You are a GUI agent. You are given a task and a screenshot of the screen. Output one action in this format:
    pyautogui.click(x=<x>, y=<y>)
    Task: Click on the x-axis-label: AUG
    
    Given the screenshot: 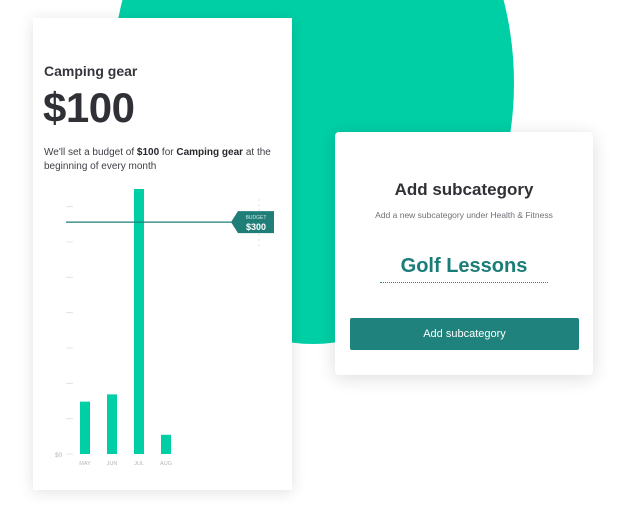 What is the action you would take?
    pyautogui.click(x=166, y=464)
    